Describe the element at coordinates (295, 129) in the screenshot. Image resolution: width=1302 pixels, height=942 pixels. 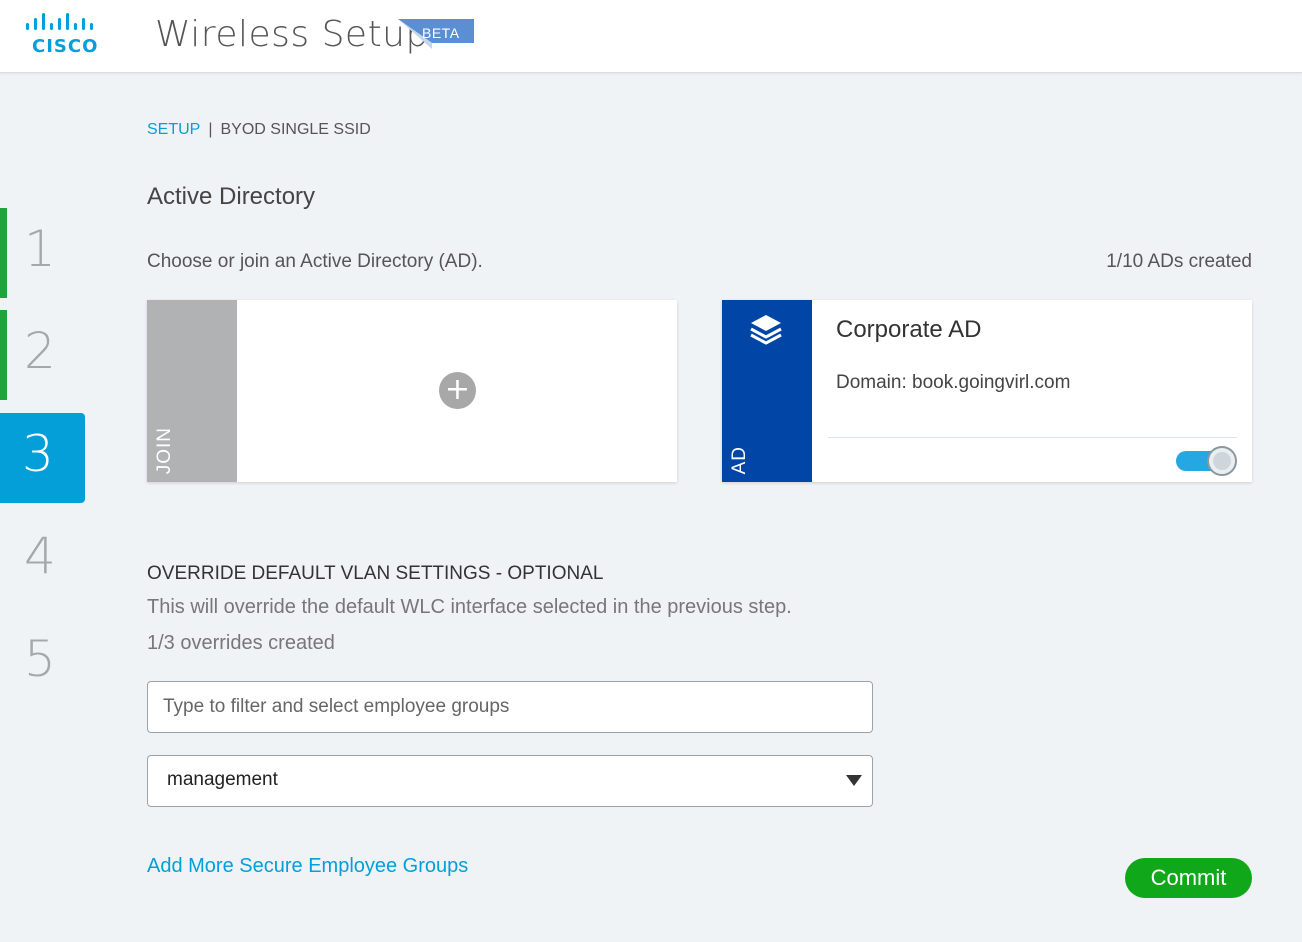
I see `breadcrumb-current: BYOD SINGLE SSID` at that location.